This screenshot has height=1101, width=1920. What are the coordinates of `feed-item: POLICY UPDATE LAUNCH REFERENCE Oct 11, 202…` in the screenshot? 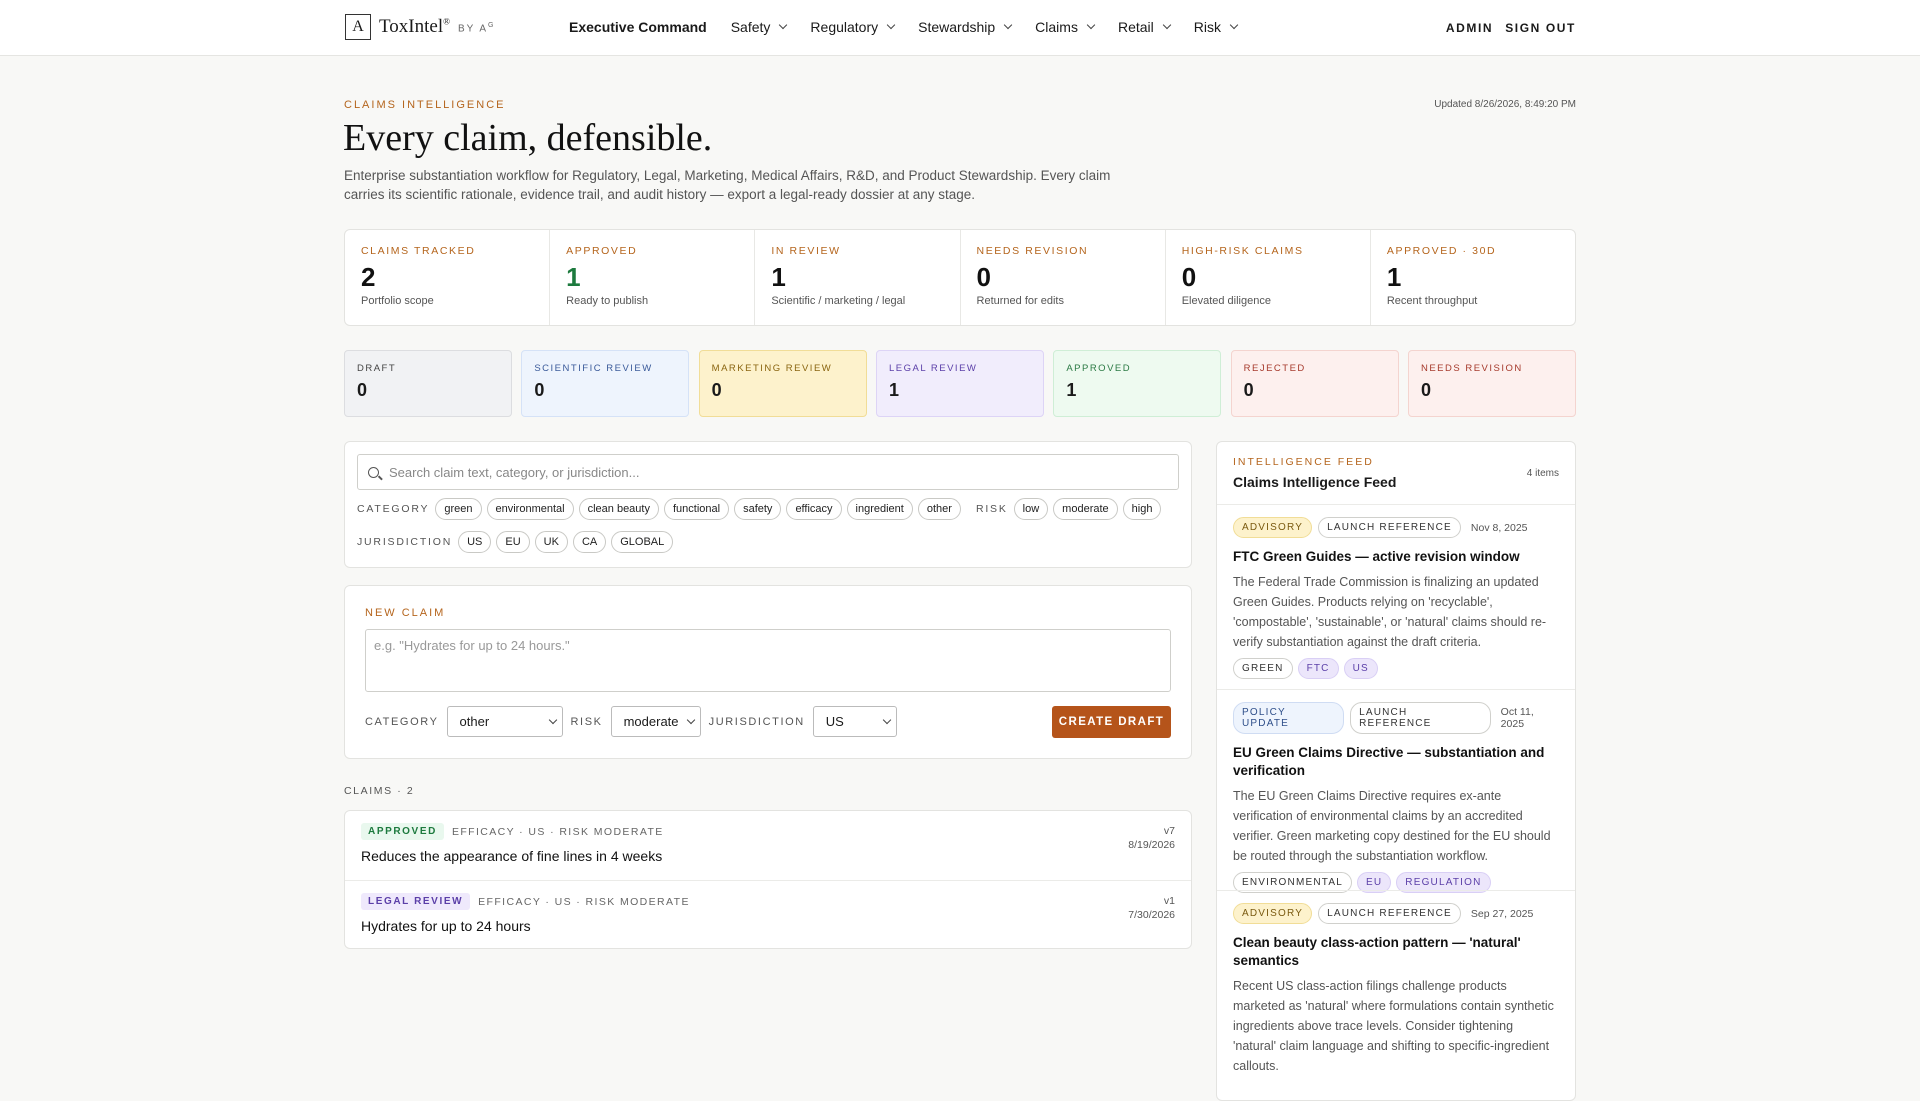 It's located at (1396, 797).